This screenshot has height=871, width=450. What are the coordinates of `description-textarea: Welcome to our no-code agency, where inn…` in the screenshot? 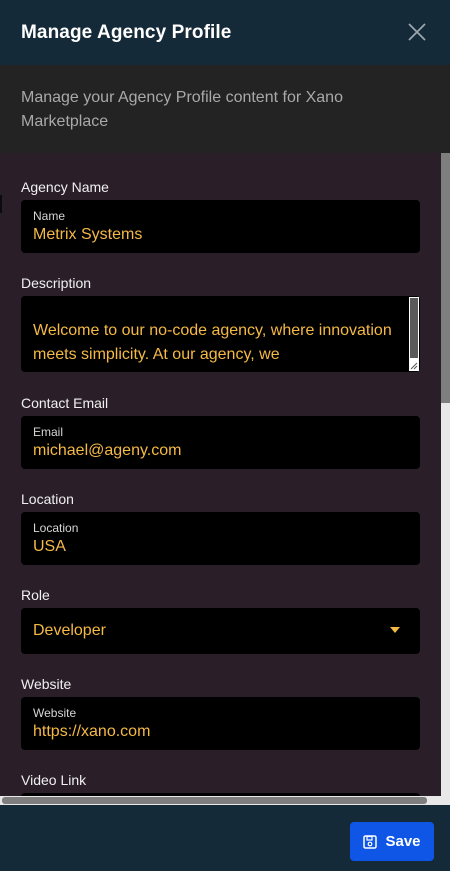 It's located at (220, 334).